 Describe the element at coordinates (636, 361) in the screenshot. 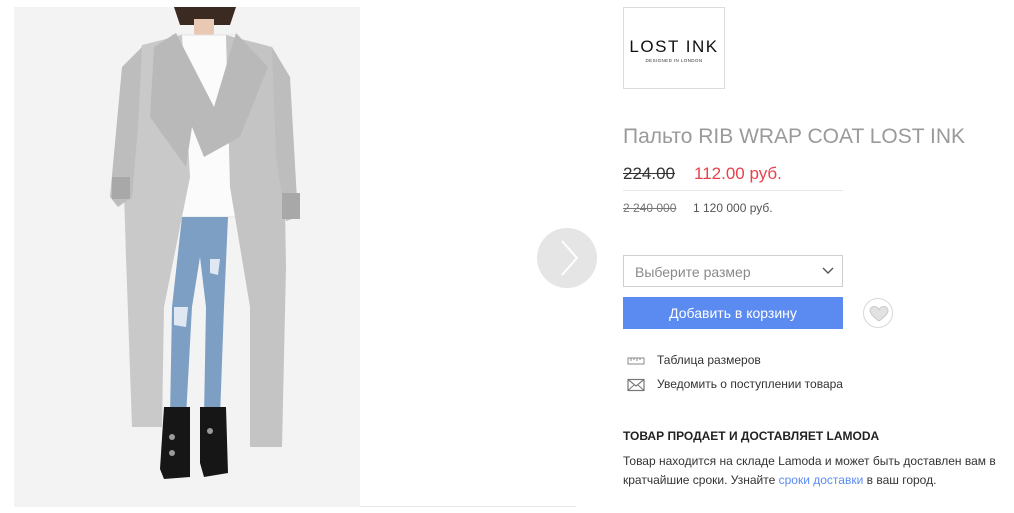

I see `ruler-icon` at that location.